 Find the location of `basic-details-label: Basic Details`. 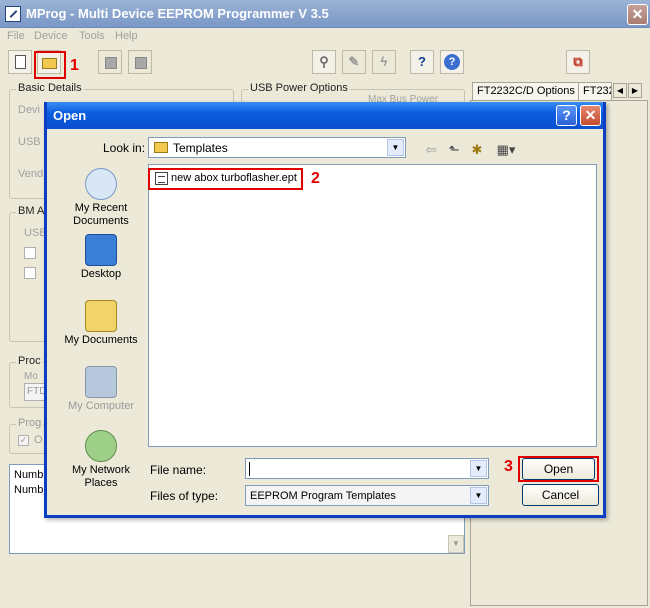

basic-details-label: Basic Details is located at coordinates (50, 88).